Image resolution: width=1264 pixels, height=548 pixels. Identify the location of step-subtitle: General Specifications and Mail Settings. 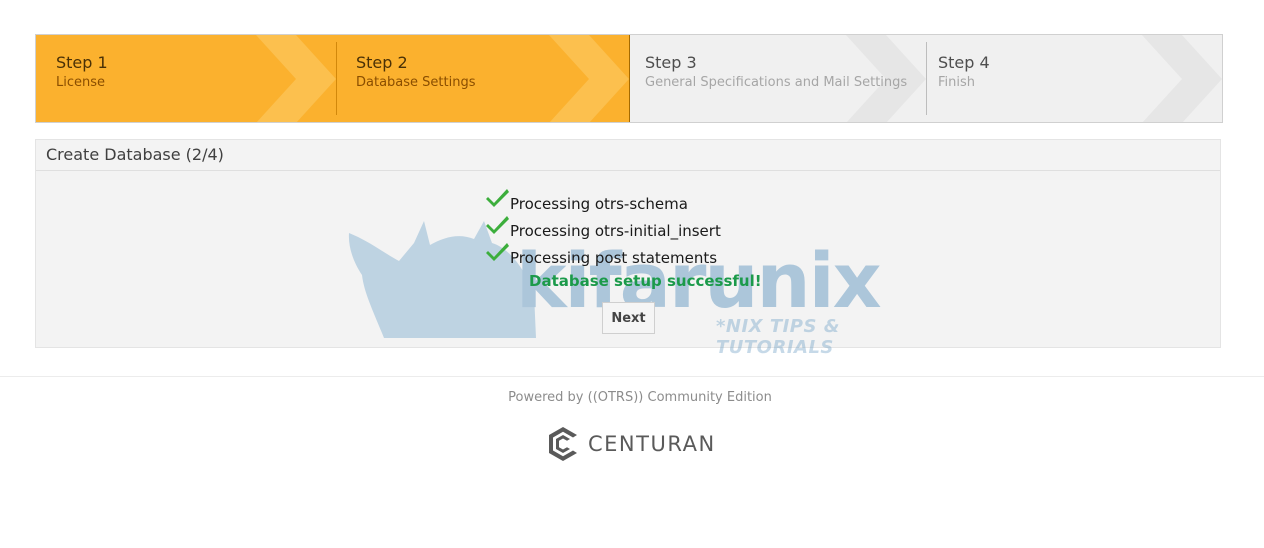
(776, 82).